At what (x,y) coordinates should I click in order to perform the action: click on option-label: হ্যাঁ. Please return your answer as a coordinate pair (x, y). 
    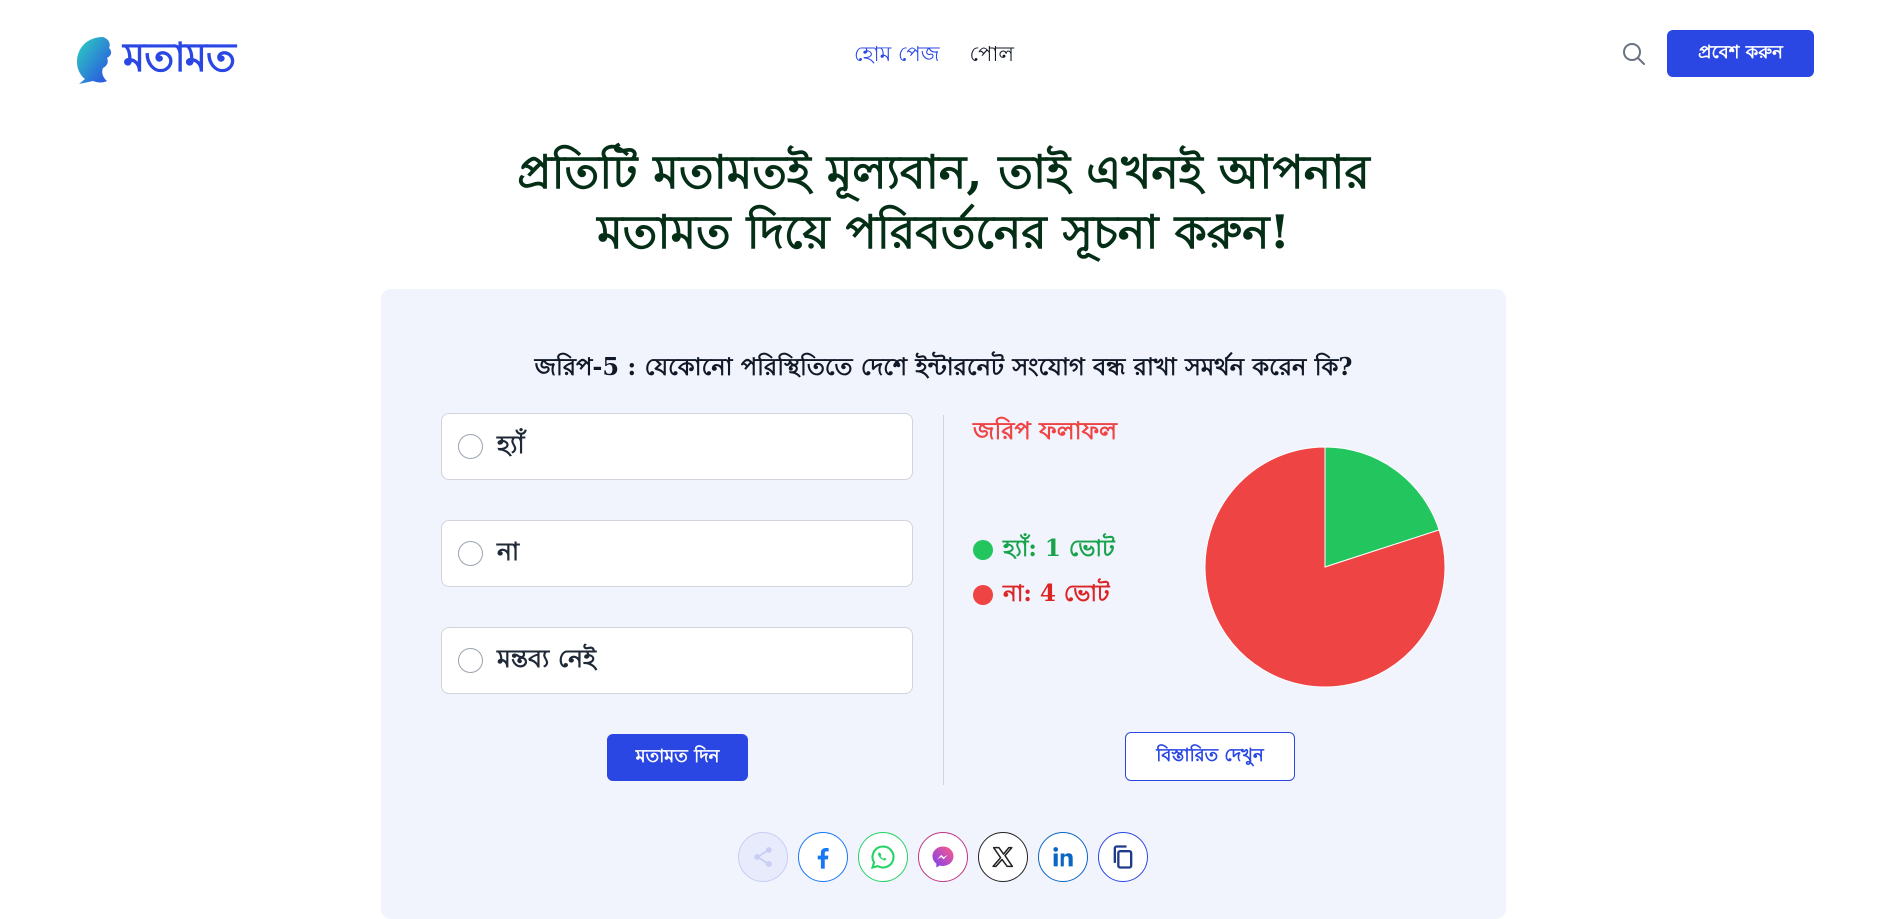
    Looking at the image, I should click on (511, 444).